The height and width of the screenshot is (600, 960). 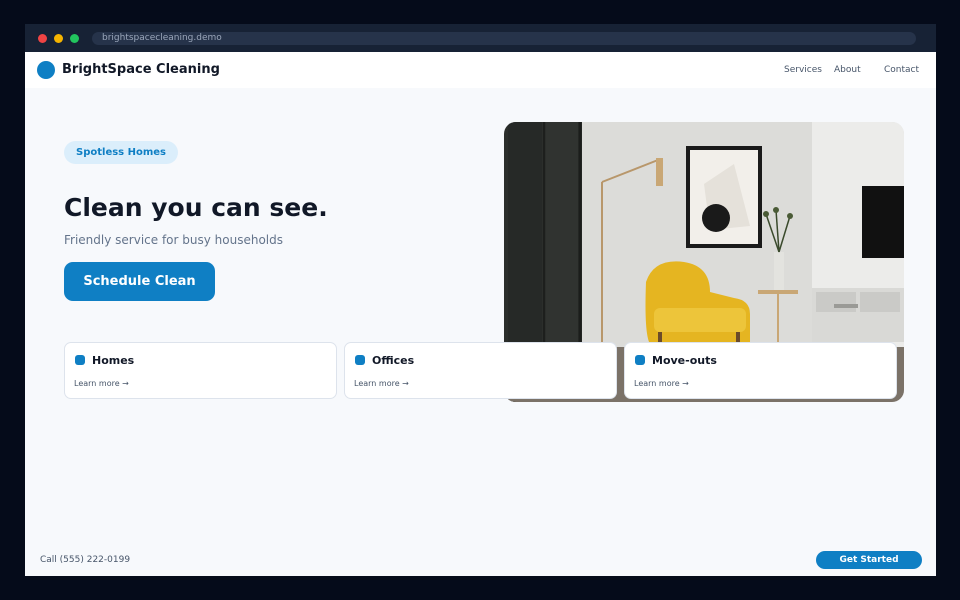 What do you see at coordinates (684, 360) in the screenshot?
I see `card-title: Move-outs` at bounding box center [684, 360].